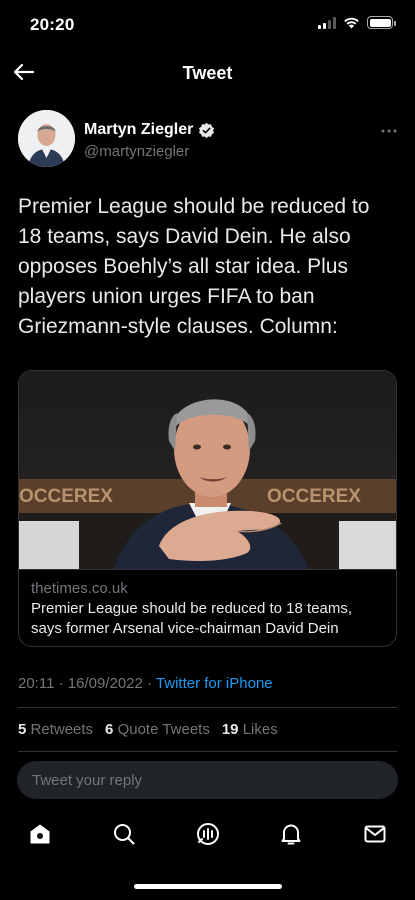 The width and height of the screenshot is (415, 900). What do you see at coordinates (260, 729) in the screenshot?
I see `likes-label: Likes` at bounding box center [260, 729].